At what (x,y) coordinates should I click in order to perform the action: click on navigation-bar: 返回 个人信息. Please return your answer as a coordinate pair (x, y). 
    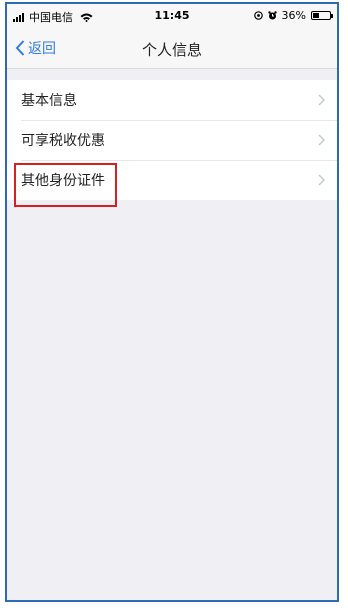
    Looking at the image, I should click on (172, 48).